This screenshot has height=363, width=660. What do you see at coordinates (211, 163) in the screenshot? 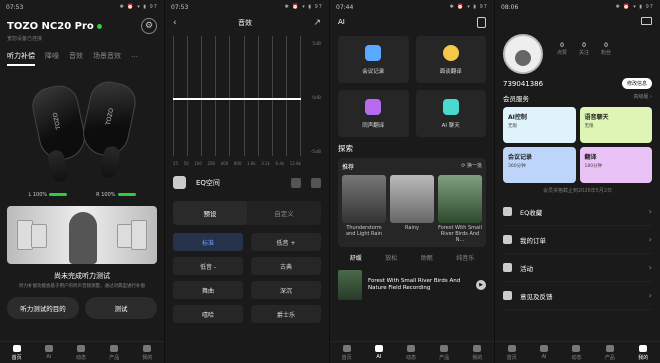
I see `freq-label: 200` at bounding box center [211, 163].